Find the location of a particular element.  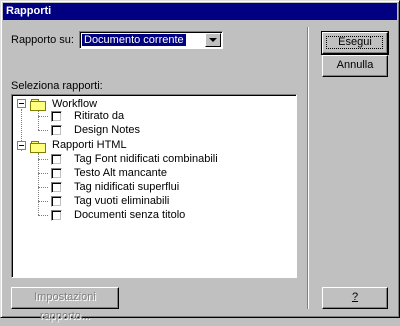

item-documenti-senza-titolo-label: Documenti senza titolo is located at coordinates (129, 215).